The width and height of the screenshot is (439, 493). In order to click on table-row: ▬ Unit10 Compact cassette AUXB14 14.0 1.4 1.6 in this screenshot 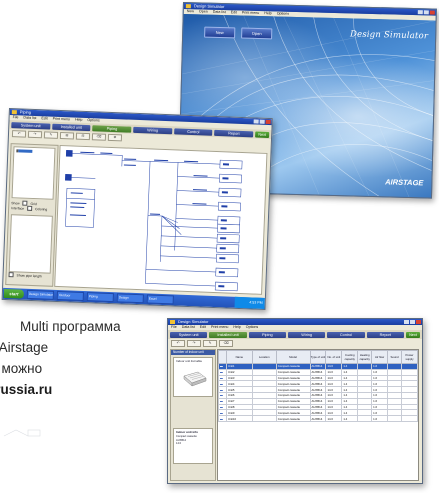, I will do `click(318, 418)`.